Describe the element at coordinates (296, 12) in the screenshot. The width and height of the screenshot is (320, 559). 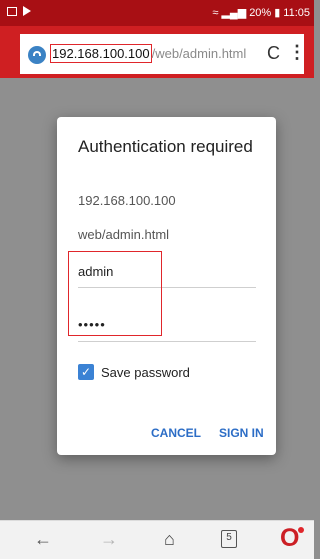
I see `clock: 11:05` at that location.